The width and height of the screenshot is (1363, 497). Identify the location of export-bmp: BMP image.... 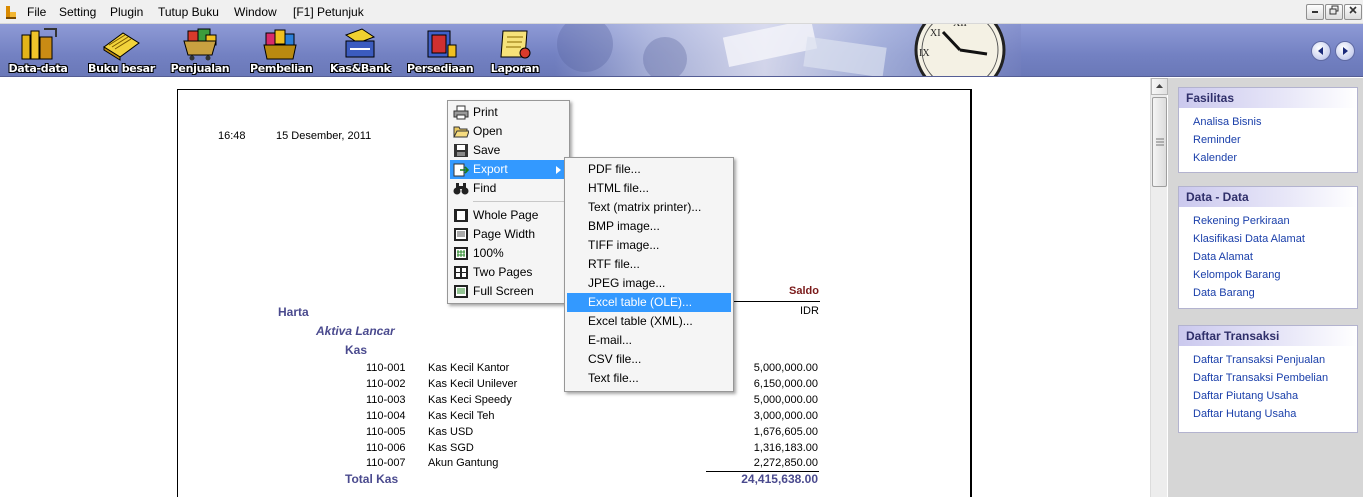
(649, 226).